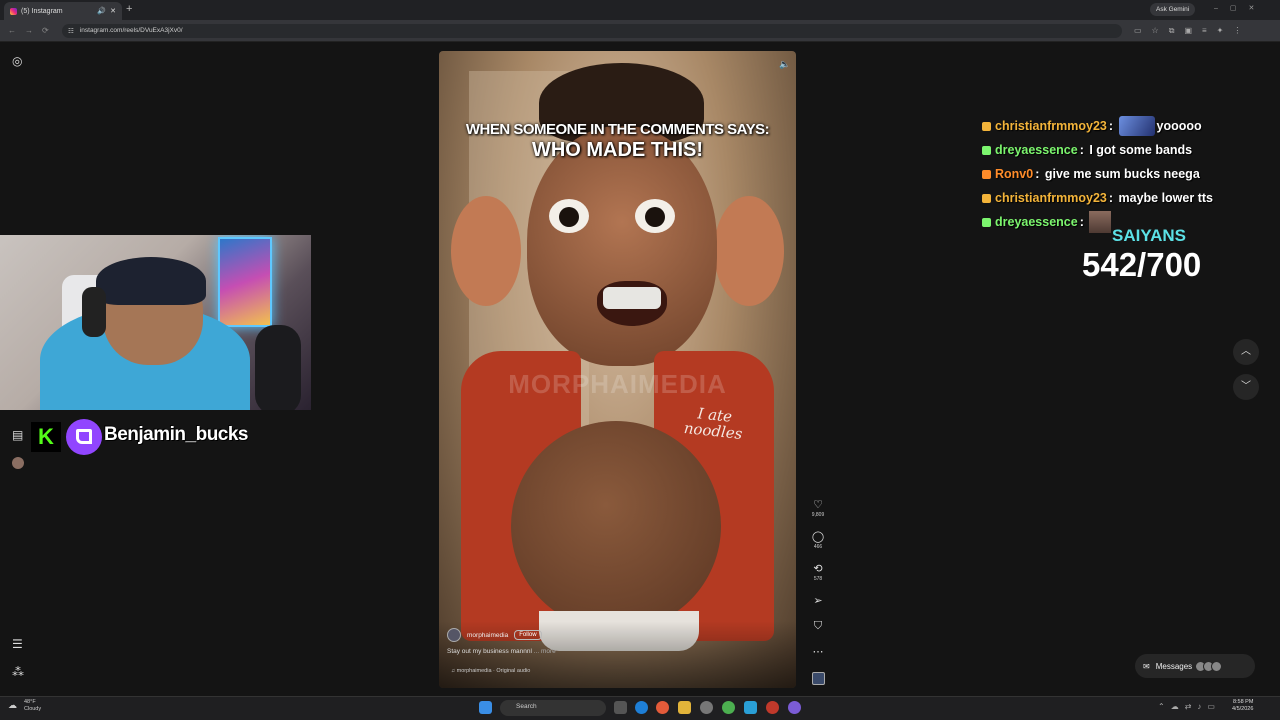  Describe the element at coordinates (818, 572) in the screenshot. I see `repost-button: ⟲ 578` at that location.